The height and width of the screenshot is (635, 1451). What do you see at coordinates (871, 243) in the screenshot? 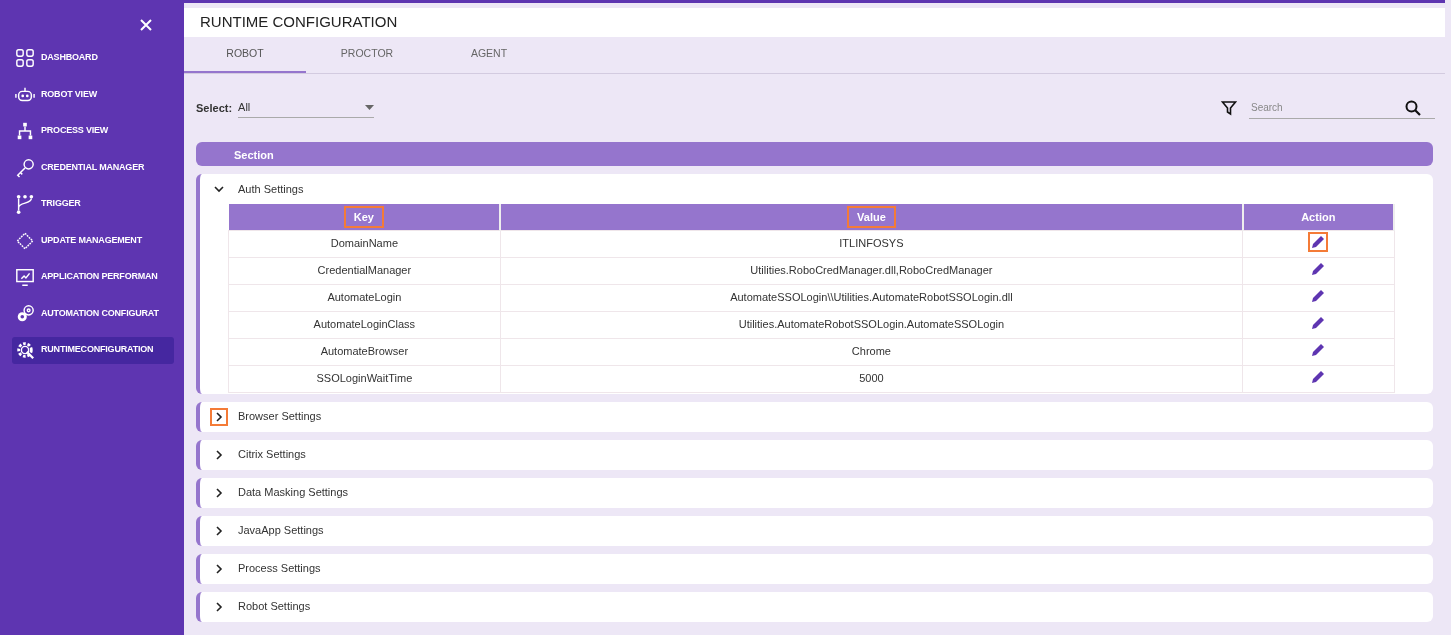
I see `table-cell: ITLINFOSYS` at bounding box center [871, 243].